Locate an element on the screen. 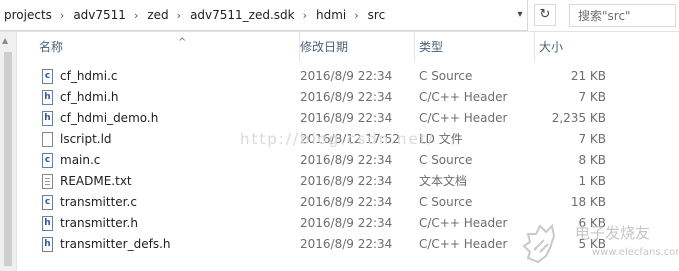 This screenshot has height=271, width=679. column-header-name: 名称 ^ is located at coordinates (167, 47).